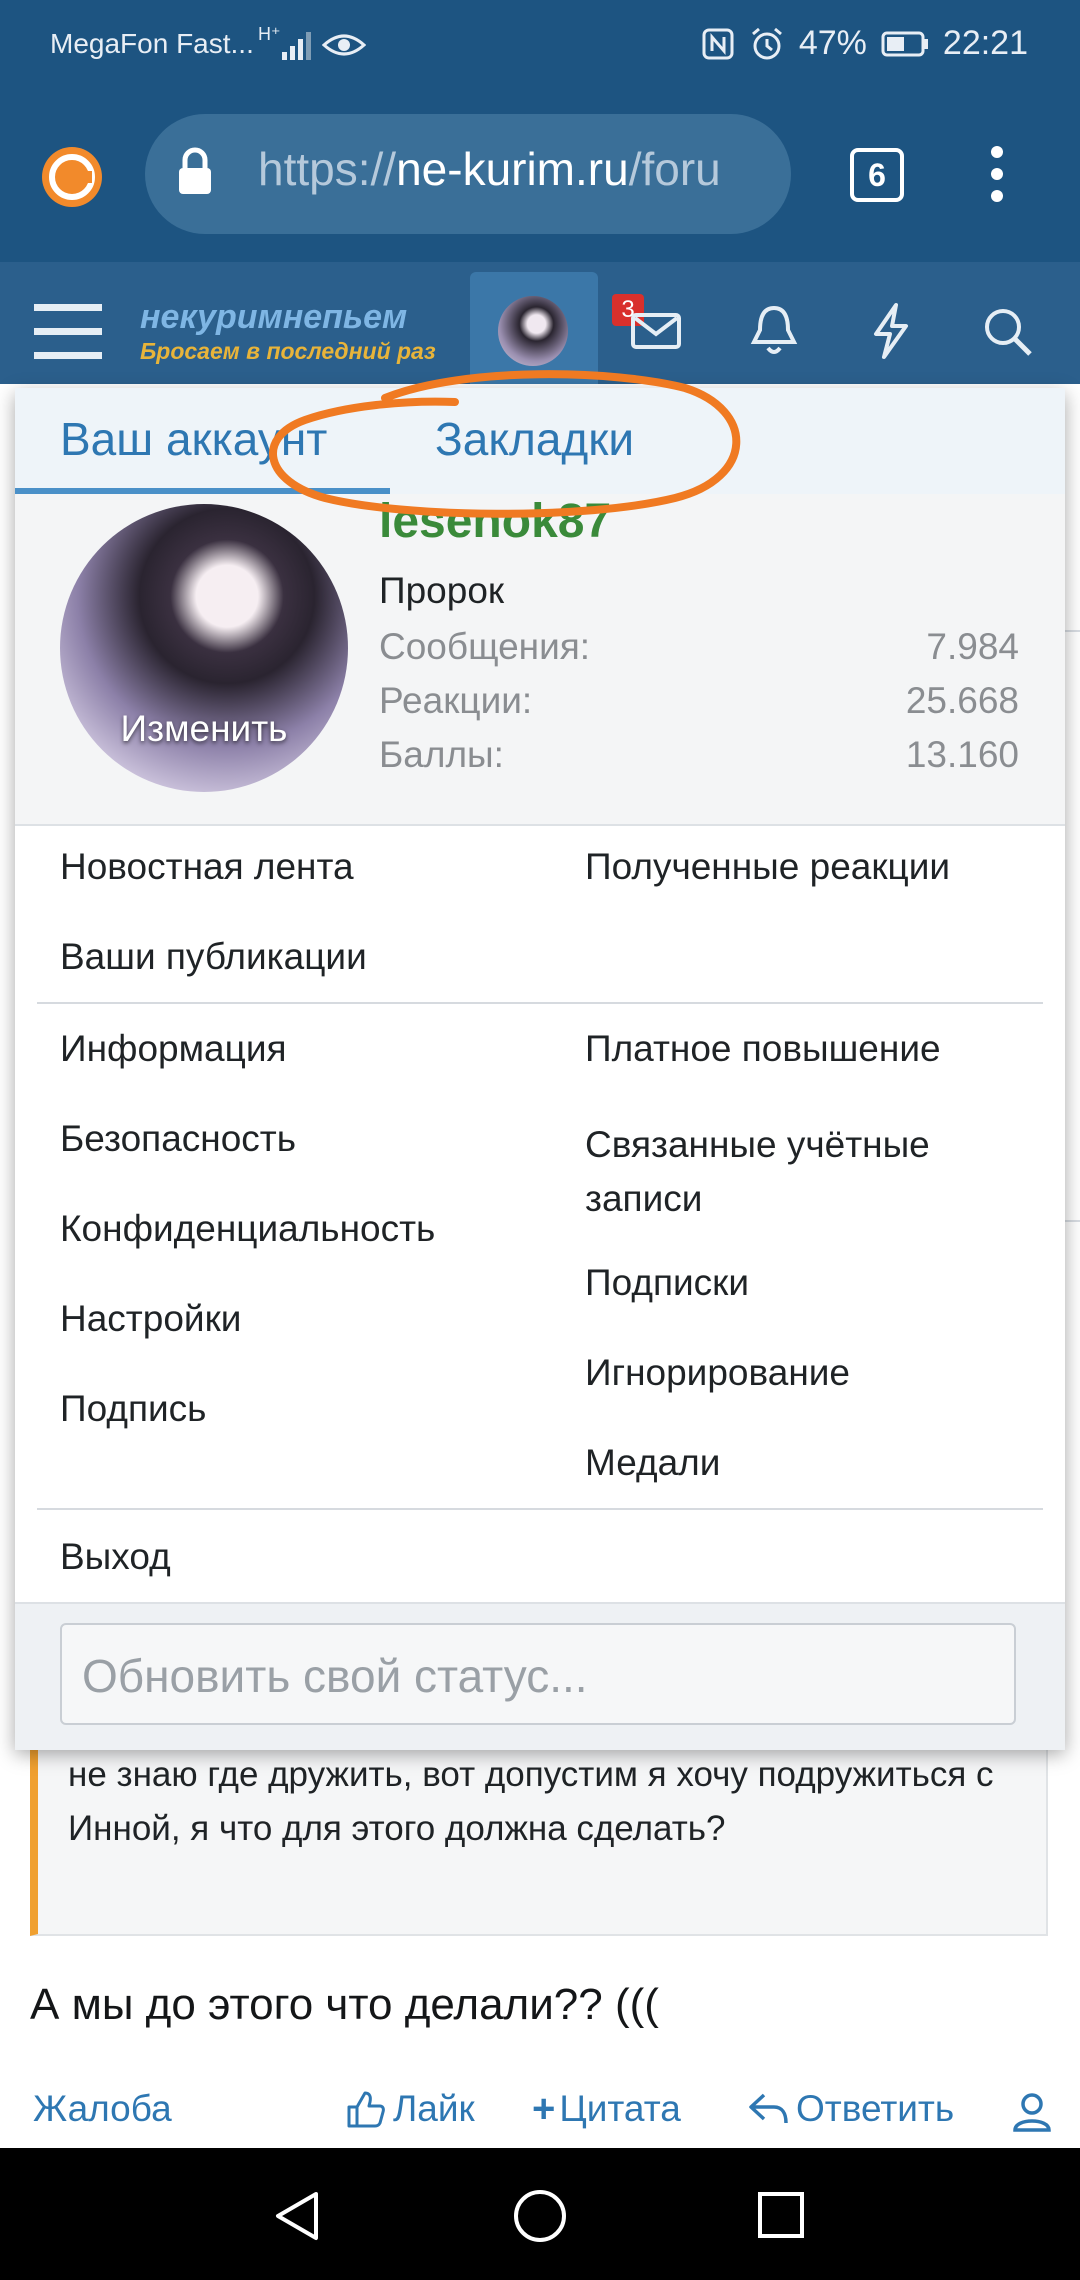  I want to click on hamburger-menu-icon, so click(68, 332).